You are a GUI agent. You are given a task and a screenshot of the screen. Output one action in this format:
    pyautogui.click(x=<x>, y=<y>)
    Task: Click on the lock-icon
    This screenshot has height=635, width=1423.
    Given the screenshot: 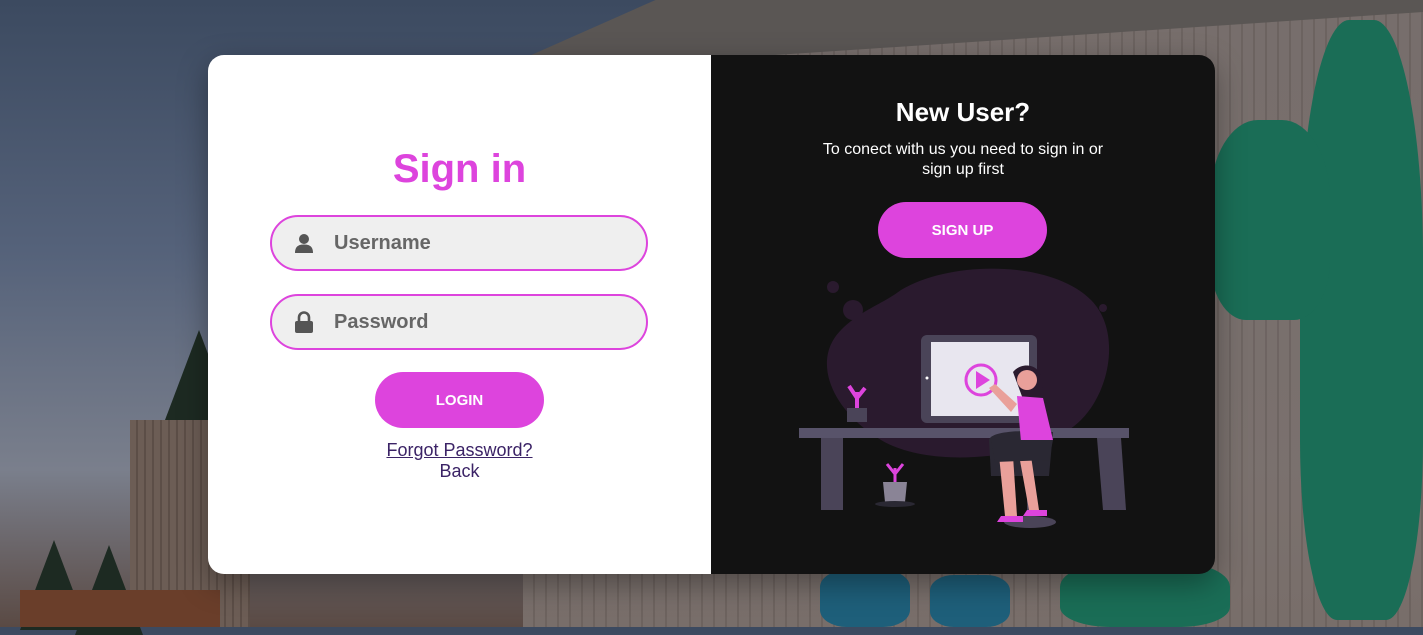 What is the action you would take?
    pyautogui.click(x=304, y=322)
    